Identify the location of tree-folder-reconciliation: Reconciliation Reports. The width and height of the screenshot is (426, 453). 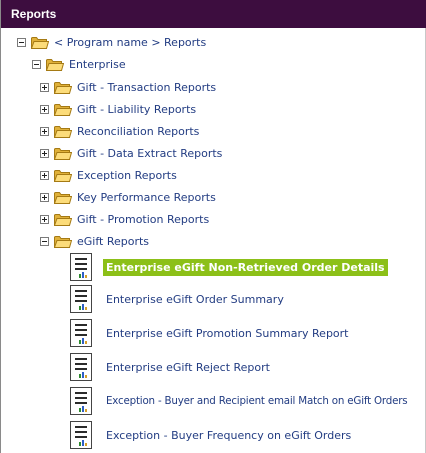
(119, 131).